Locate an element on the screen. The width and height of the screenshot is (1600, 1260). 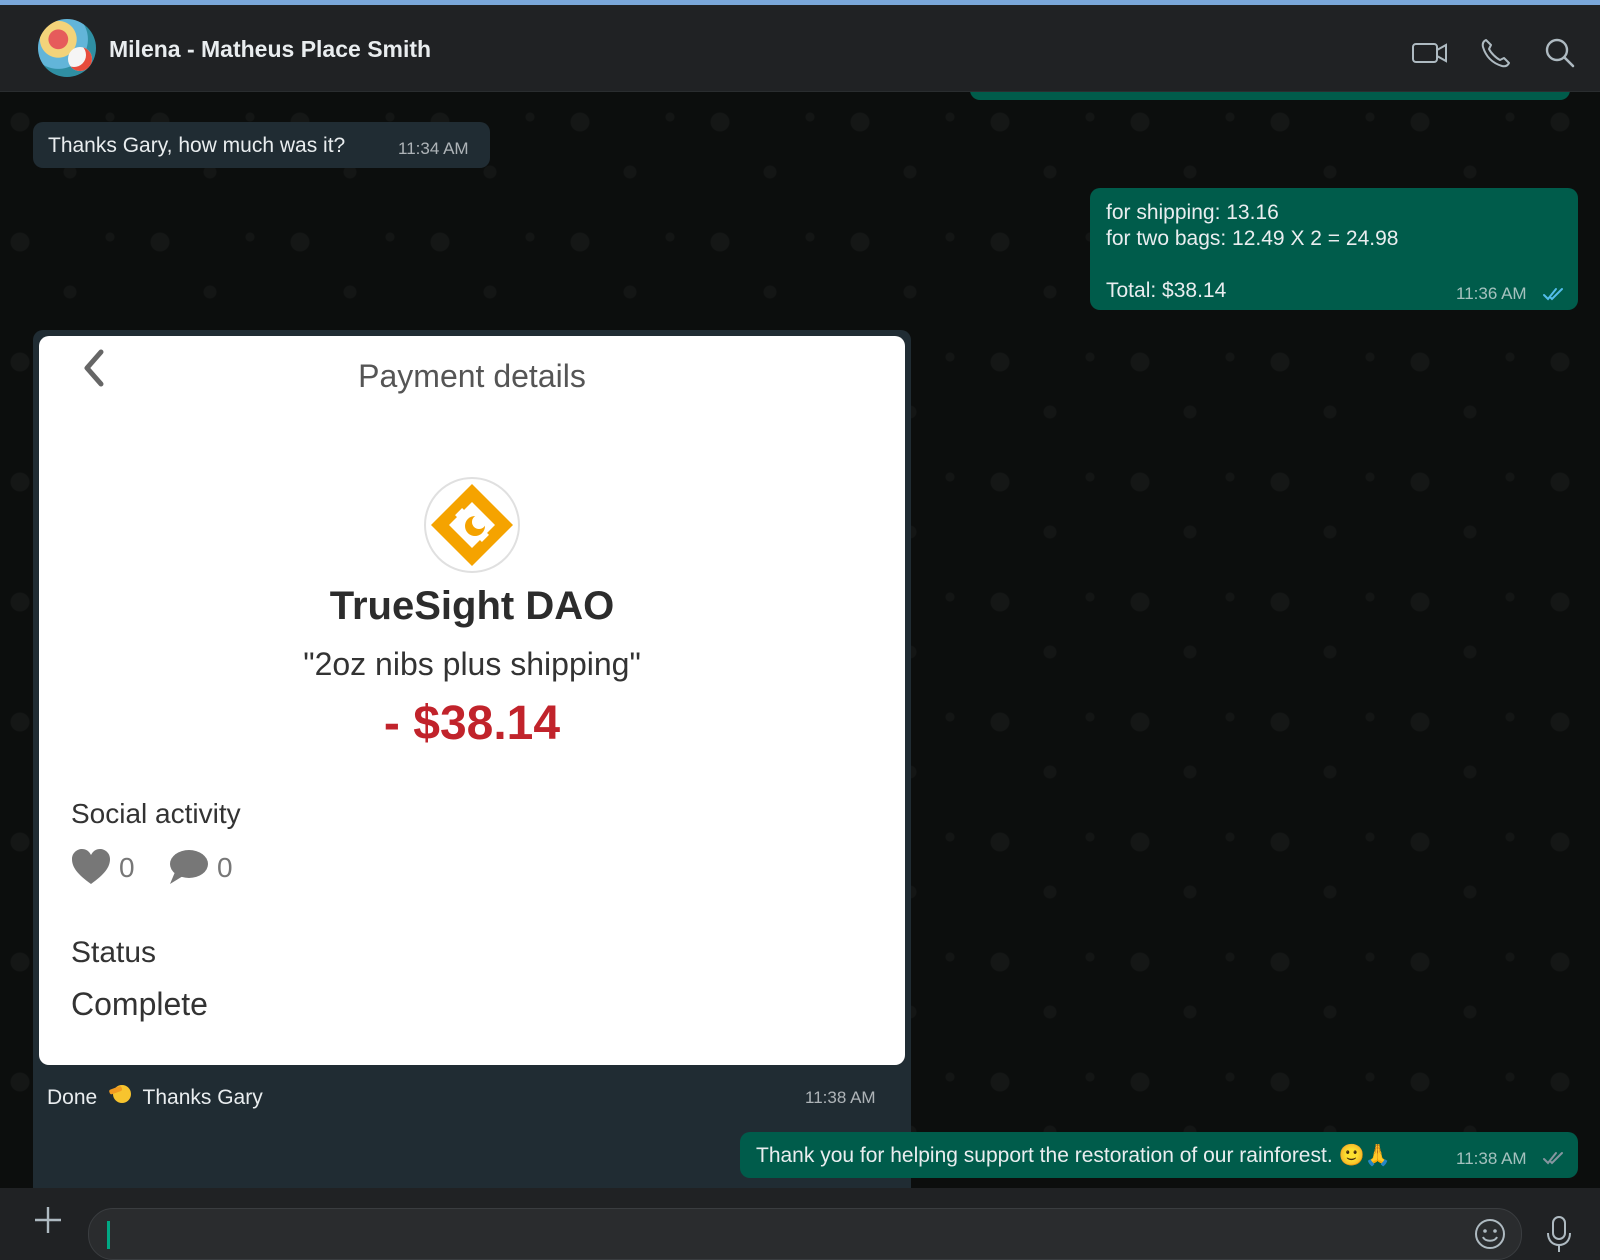
read-receipt-icon is located at coordinates (1553, 294).